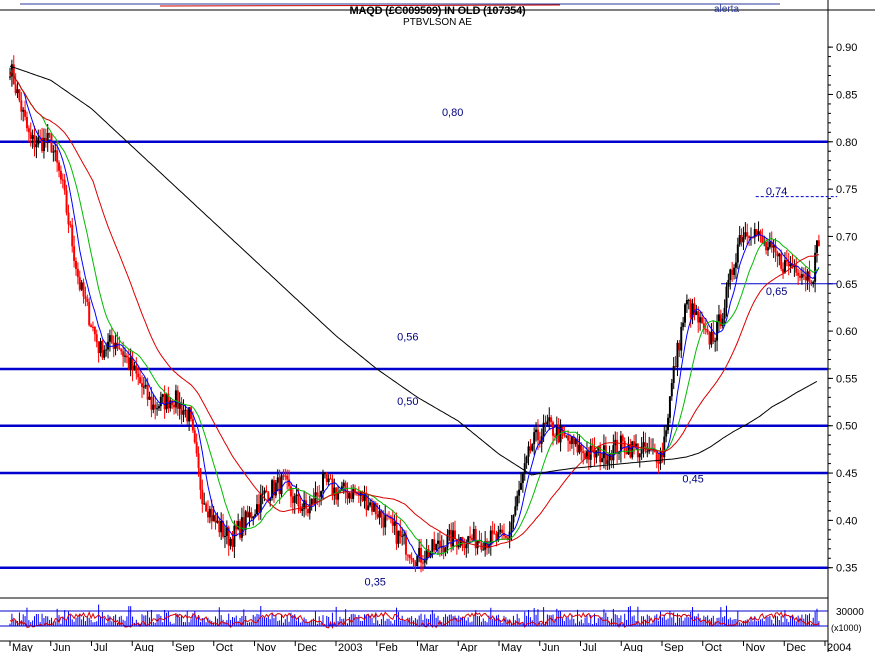  Describe the element at coordinates (850, 612) in the screenshot. I see `volume-tick-label: 30000` at that location.